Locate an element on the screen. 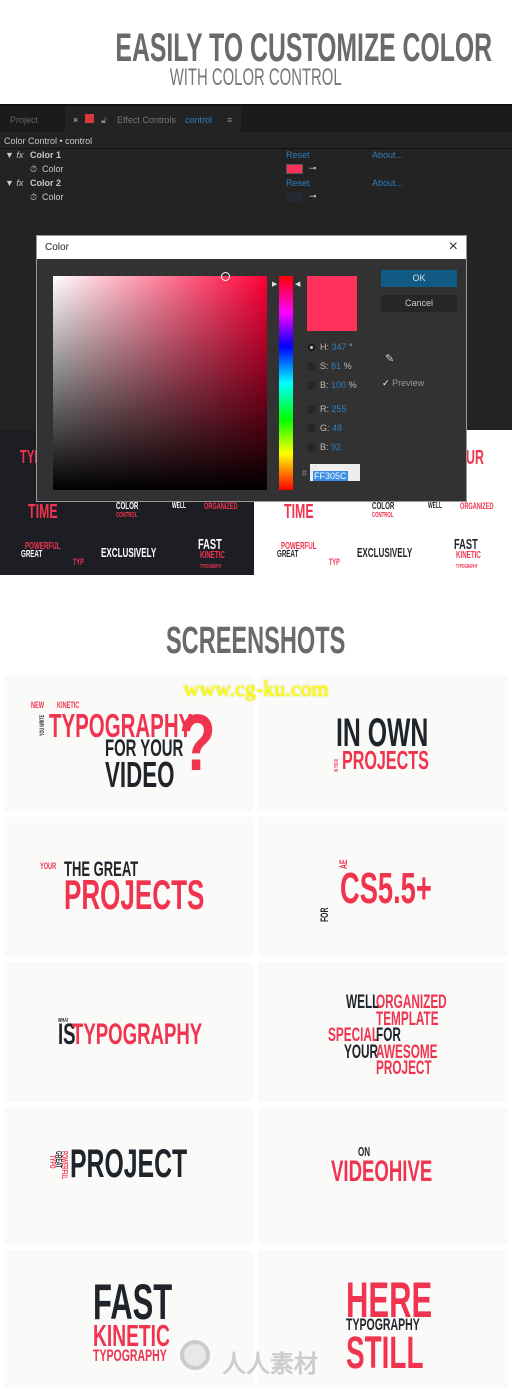  red-value: 255 is located at coordinates (339, 409).